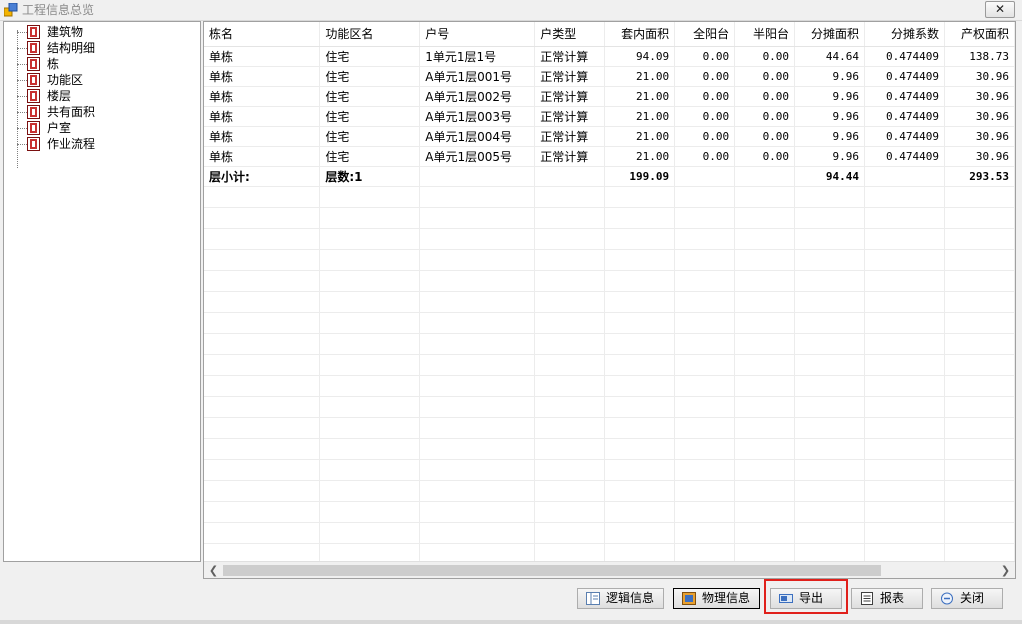 The height and width of the screenshot is (624, 1022). Describe the element at coordinates (477, 34) in the screenshot. I see `column-header: 户号` at that location.